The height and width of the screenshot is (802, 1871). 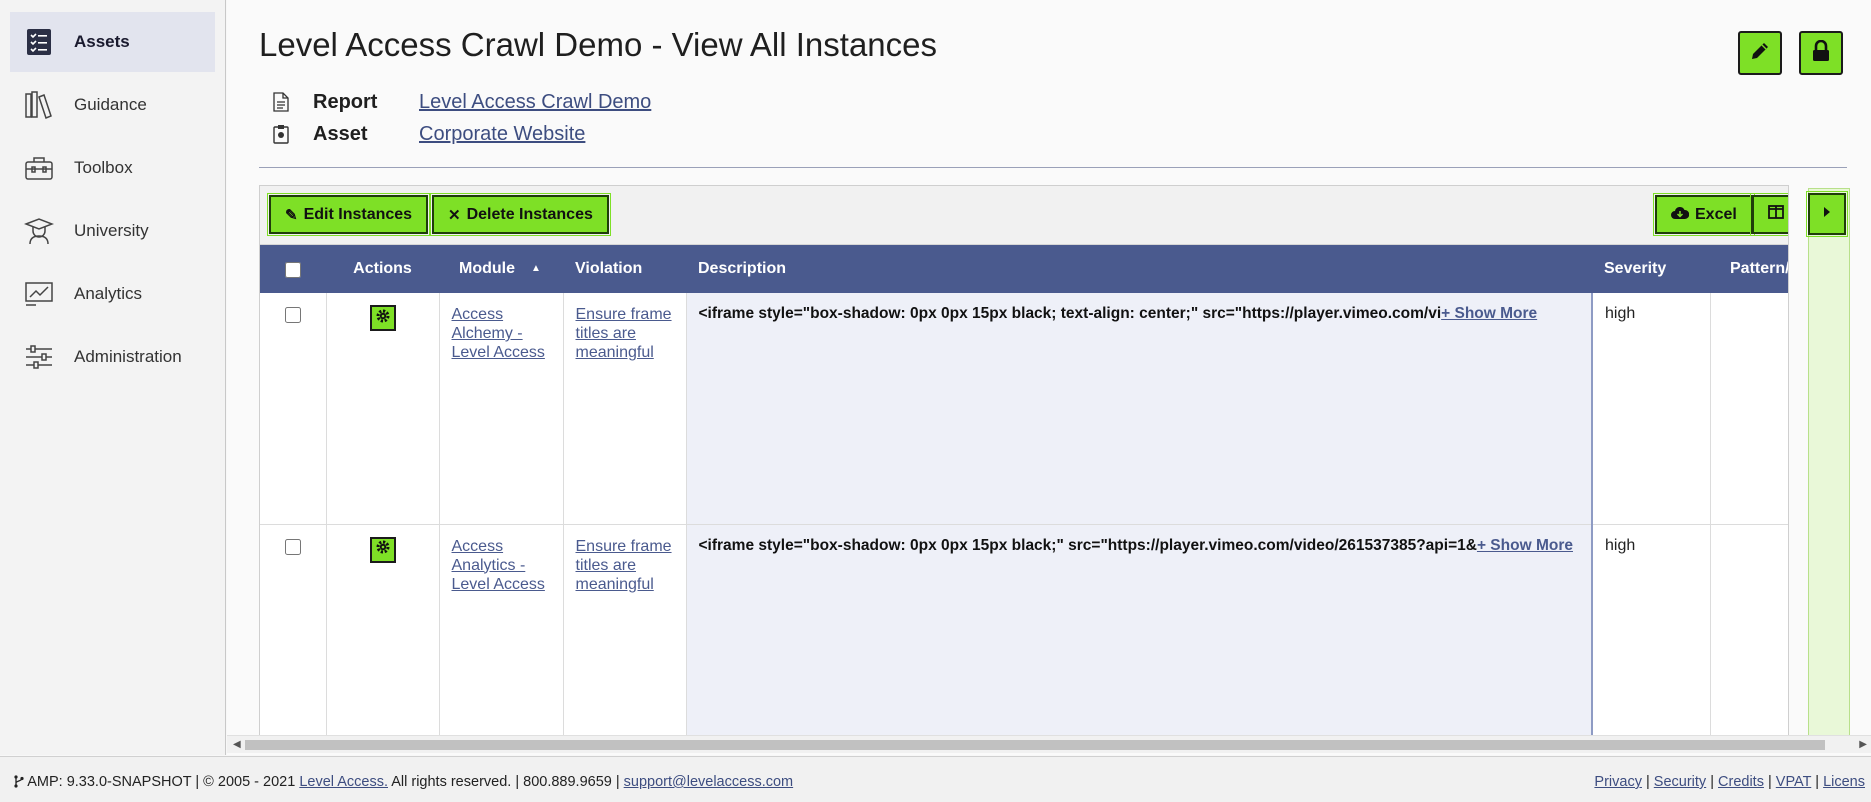 I want to click on columns-icon, so click(x=1776, y=214).